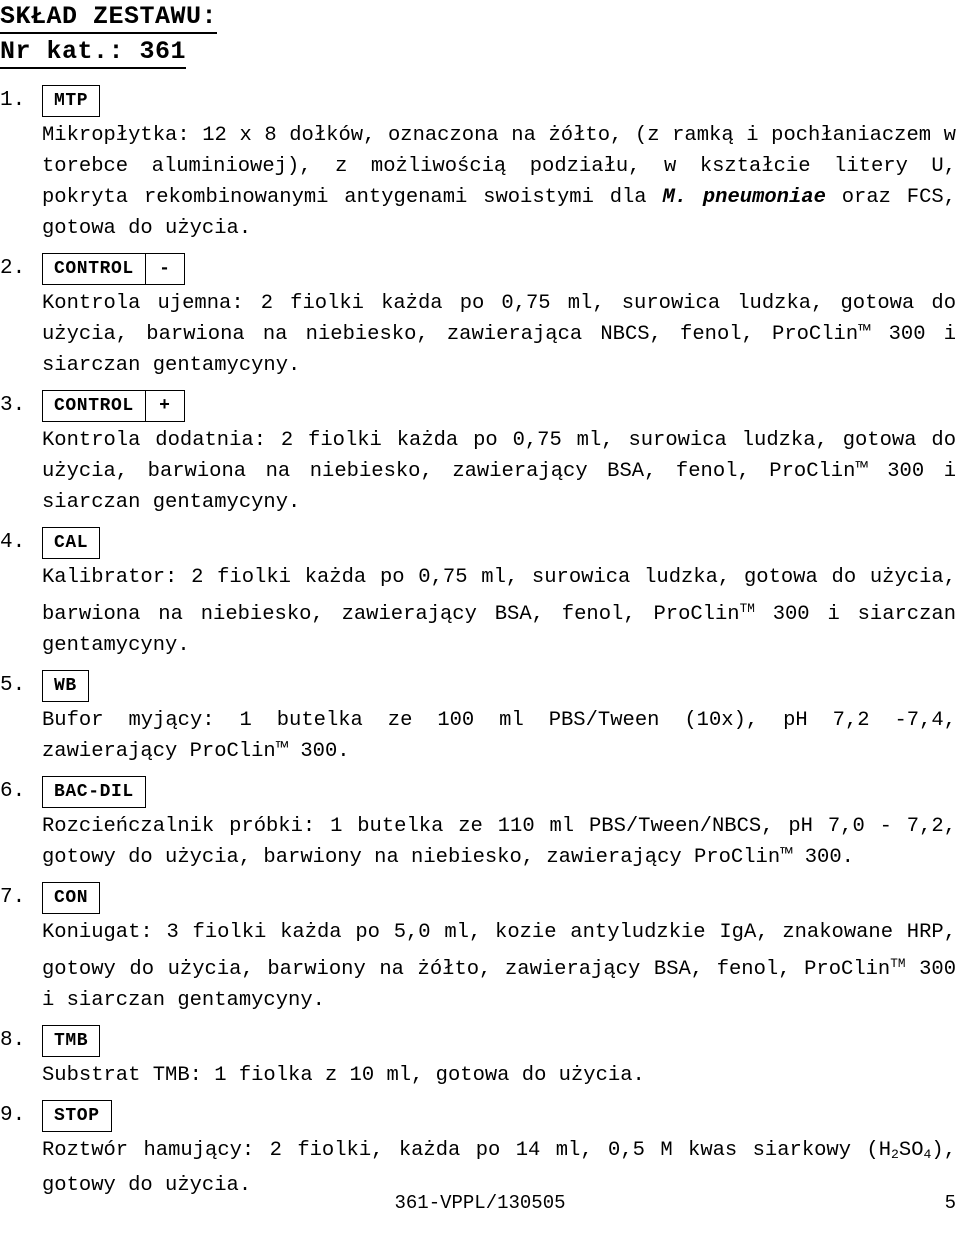 The width and height of the screenshot is (960, 1234). Describe the element at coordinates (13, 268) in the screenshot. I see `item-number: 2.` at that location.